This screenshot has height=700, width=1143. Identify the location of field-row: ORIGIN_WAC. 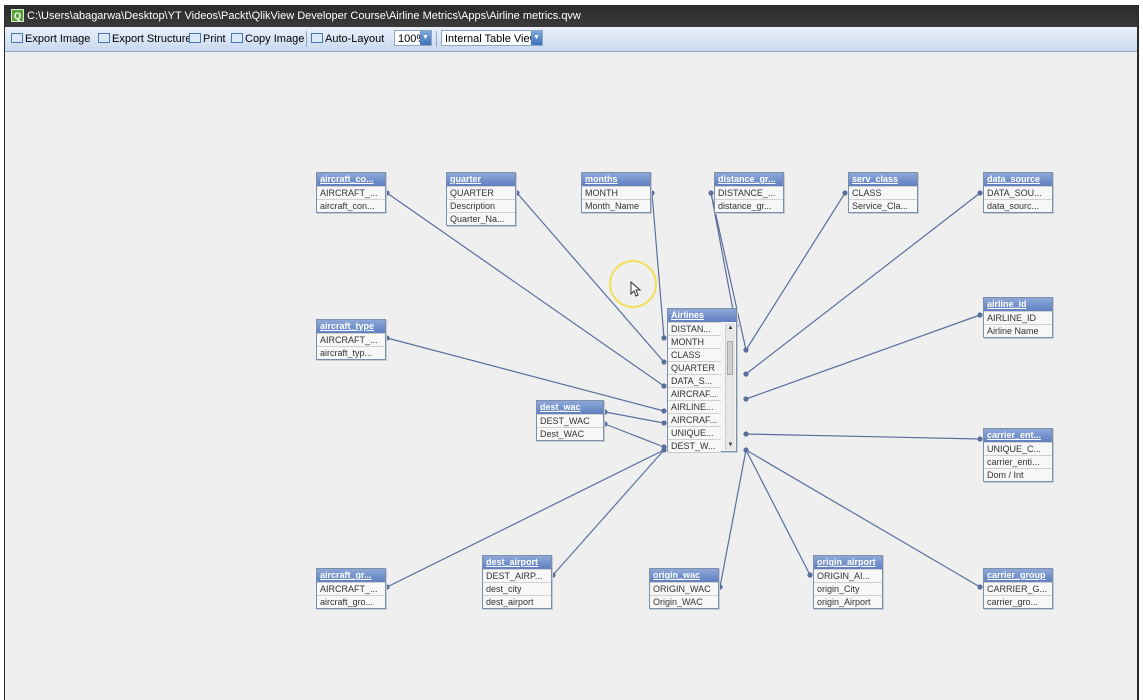
(684, 588).